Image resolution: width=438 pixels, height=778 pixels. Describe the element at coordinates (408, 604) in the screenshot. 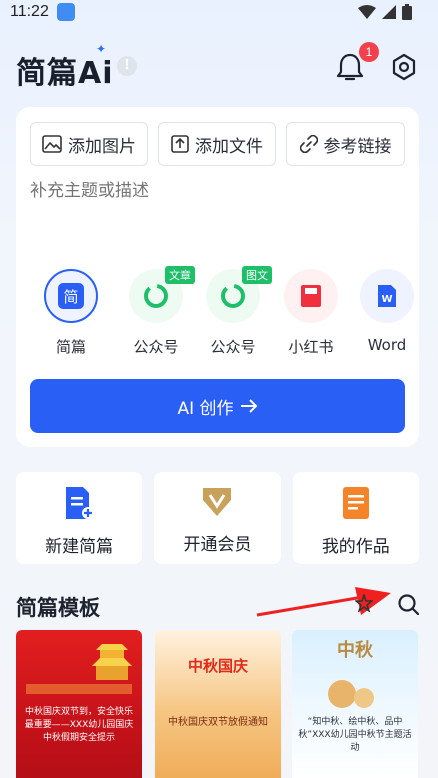

I see `search-icon` at that location.